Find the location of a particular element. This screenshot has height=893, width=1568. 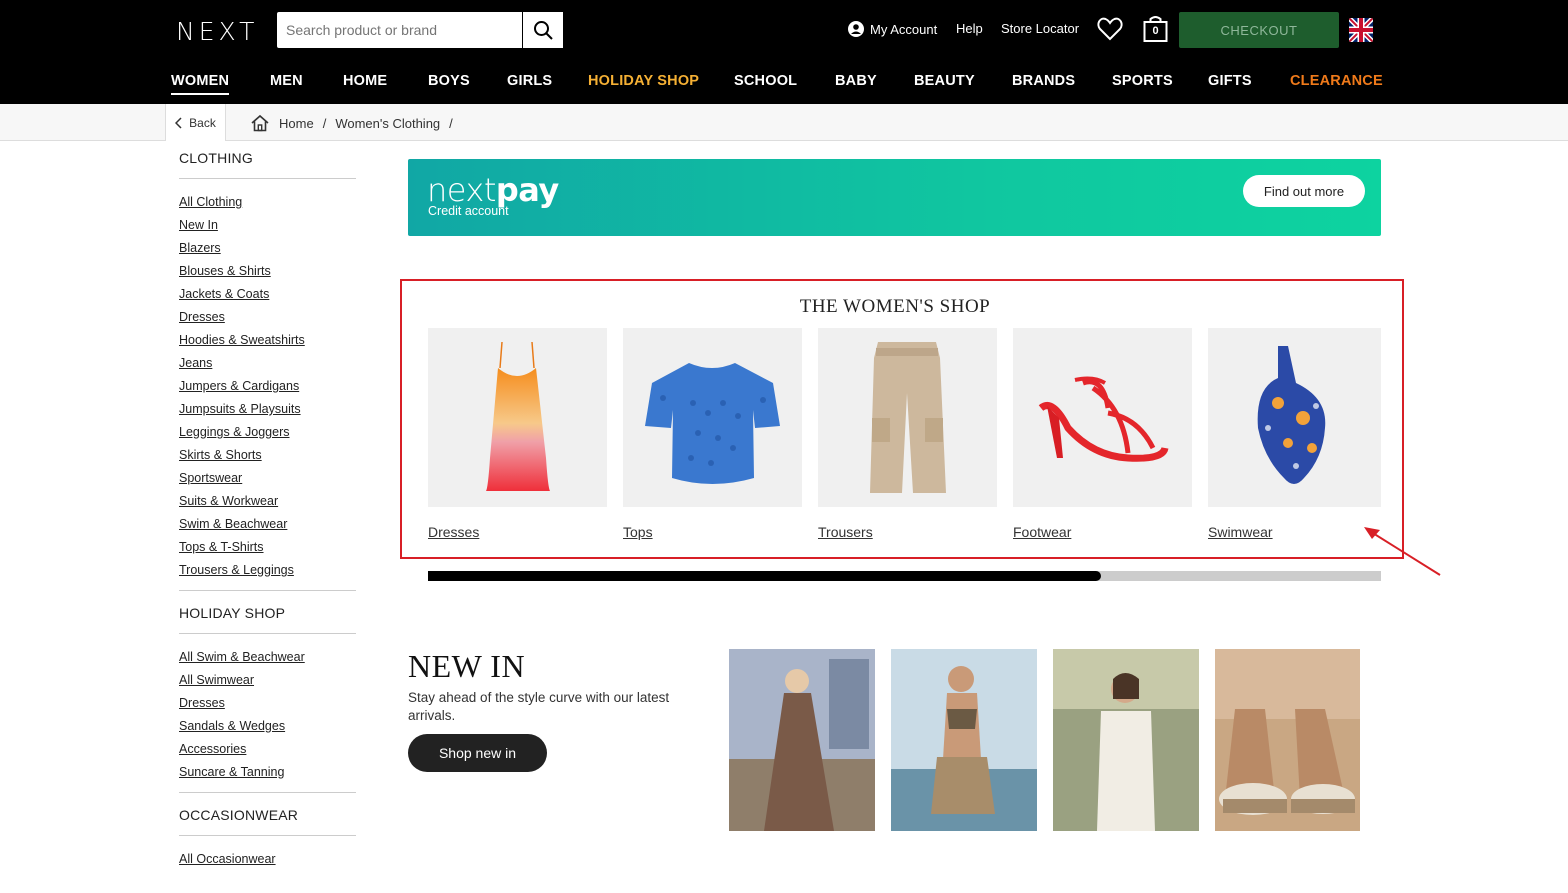

sidebar-link: All Clothing is located at coordinates (267, 202).